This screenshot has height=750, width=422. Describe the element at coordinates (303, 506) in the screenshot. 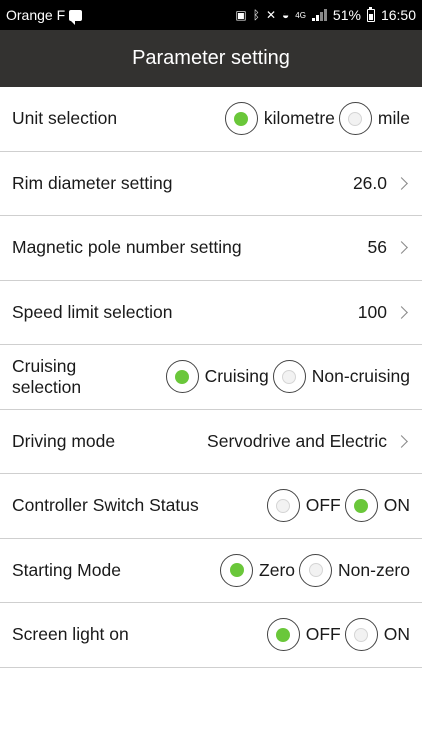

I see `controller-off-option: OFF` at that location.